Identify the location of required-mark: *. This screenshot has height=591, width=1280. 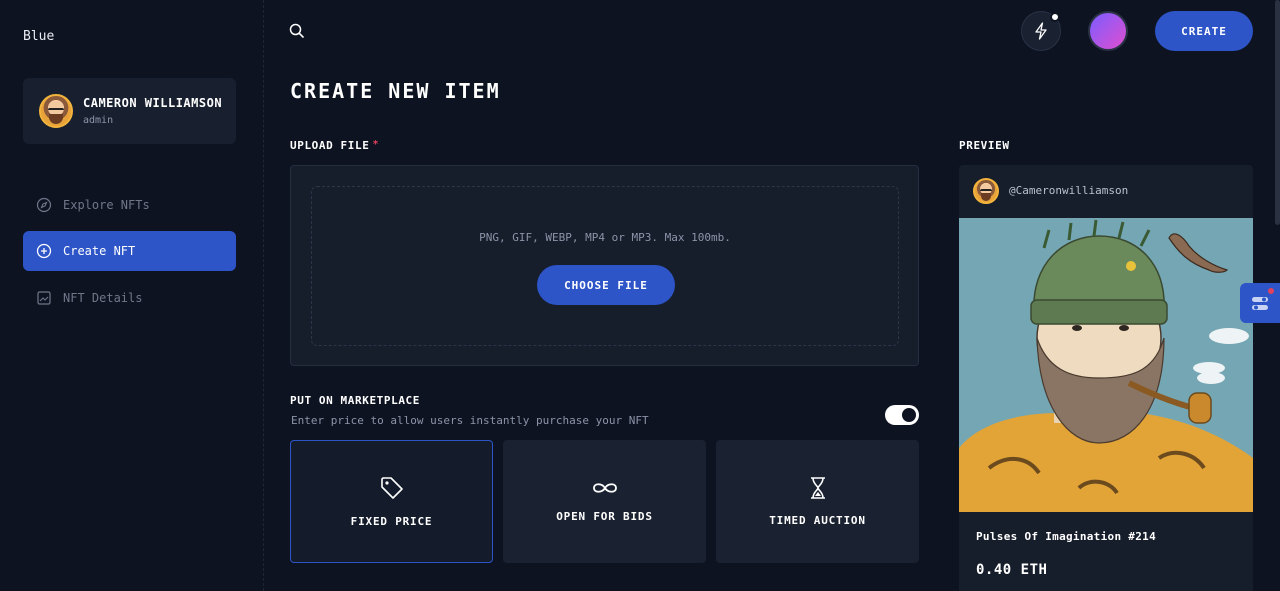
(376, 144).